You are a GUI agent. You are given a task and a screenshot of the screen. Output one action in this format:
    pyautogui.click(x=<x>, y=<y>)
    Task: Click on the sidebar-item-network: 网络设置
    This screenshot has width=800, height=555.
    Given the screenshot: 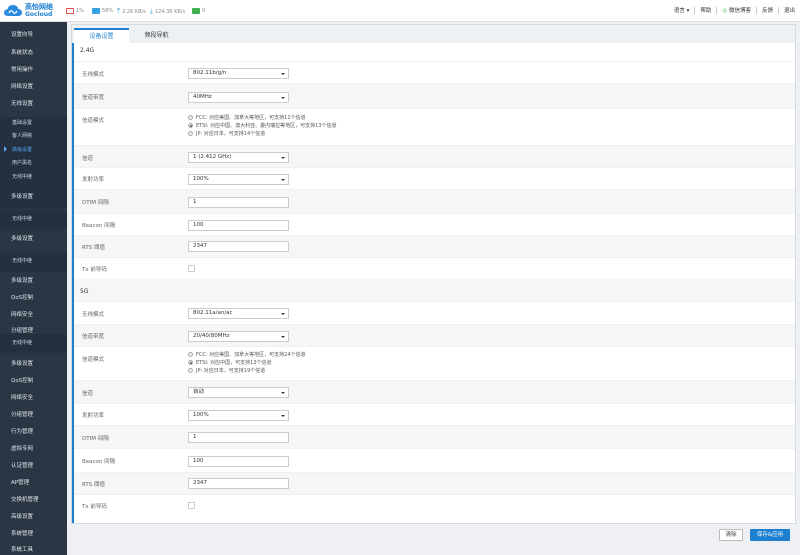 What is the action you would take?
    pyautogui.click(x=33, y=86)
    